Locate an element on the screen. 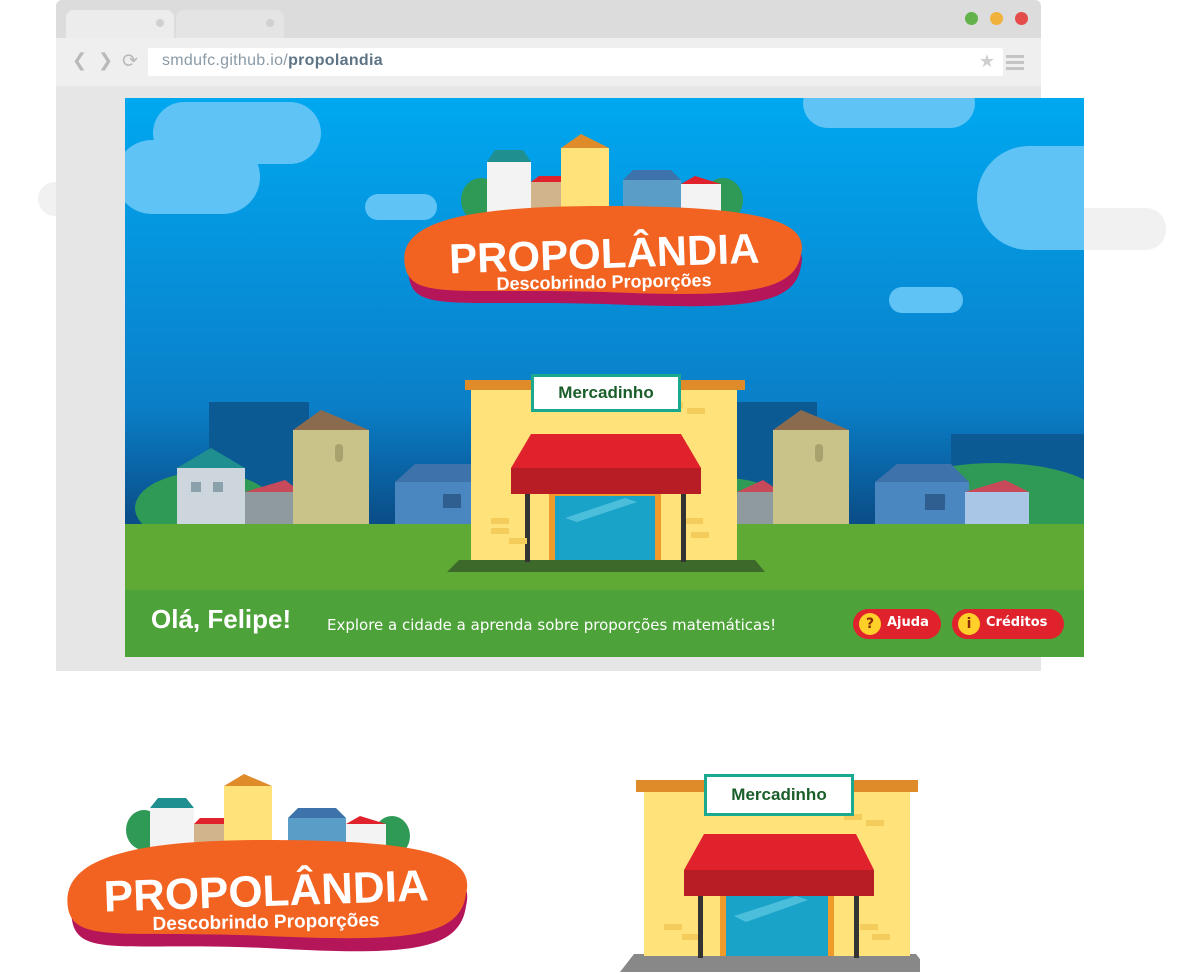 Image resolution: width=1196 pixels, height=974 pixels. logo-asset-subtitle: Descobrindo Proporções is located at coordinates (265, 922).